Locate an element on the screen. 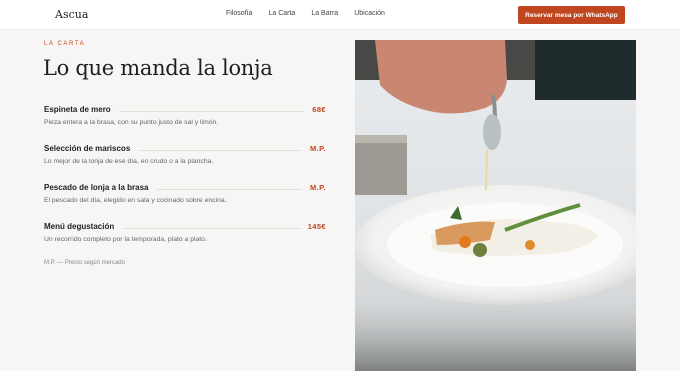 This screenshot has width=680, height=371. nav-link-la-barra: La Barra is located at coordinates (324, 13).